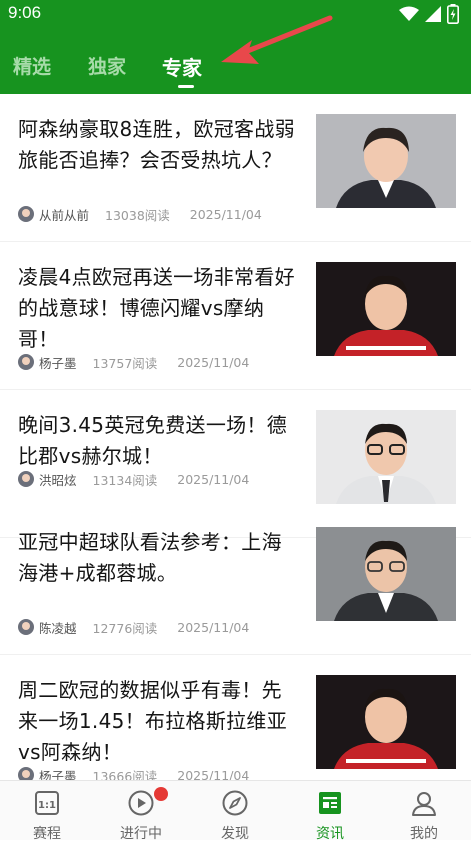 The width and height of the screenshot is (471, 843). Describe the element at coordinates (330, 803) in the screenshot. I see `news-icon` at that location.